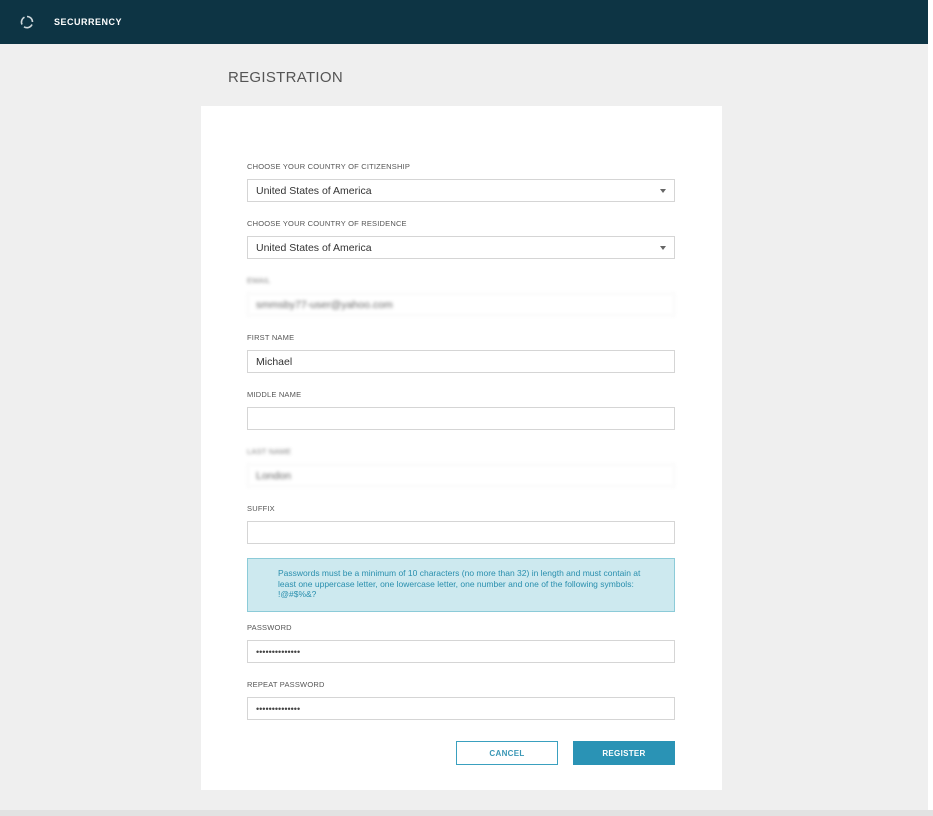 The width and height of the screenshot is (933, 816). I want to click on residence-label: CHOOSE YOUR COUNTRY OF RESIDENCE, so click(327, 223).